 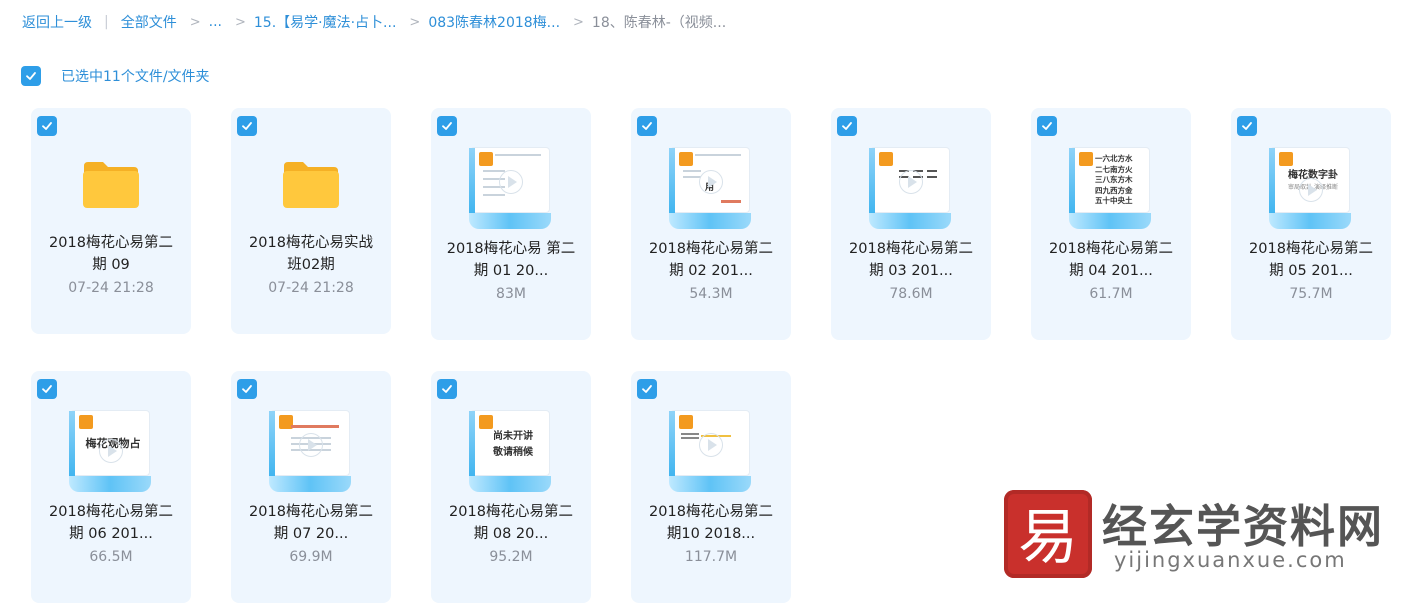 What do you see at coordinates (135, 77) in the screenshot?
I see `selection-count-label: 已选中11个文件/文件夹` at bounding box center [135, 77].